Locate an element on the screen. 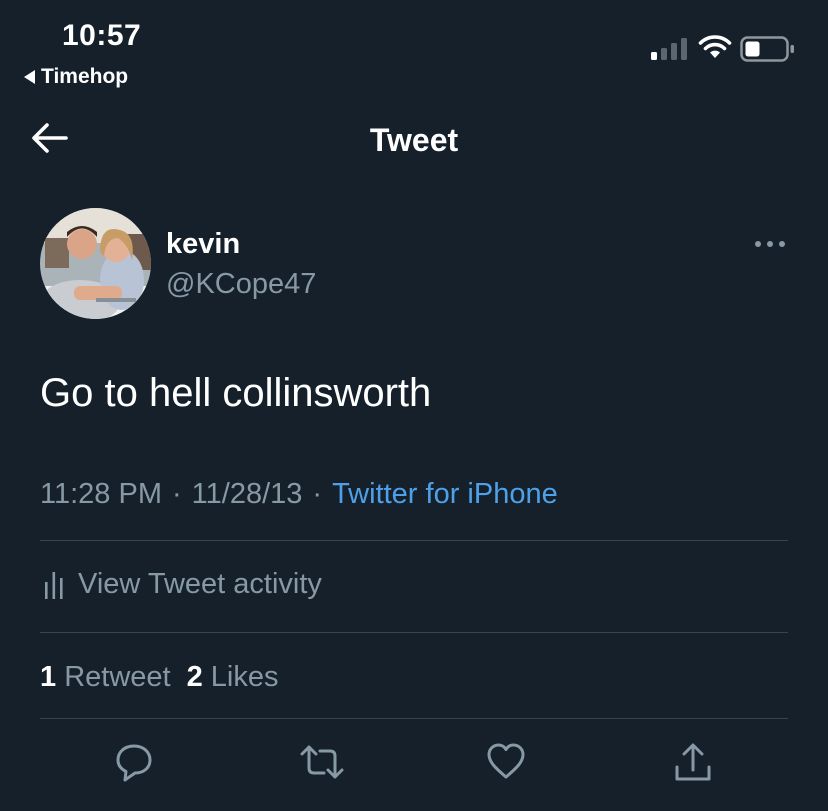  view-tweet-activity-label: View Tweet activity is located at coordinates (200, 584).